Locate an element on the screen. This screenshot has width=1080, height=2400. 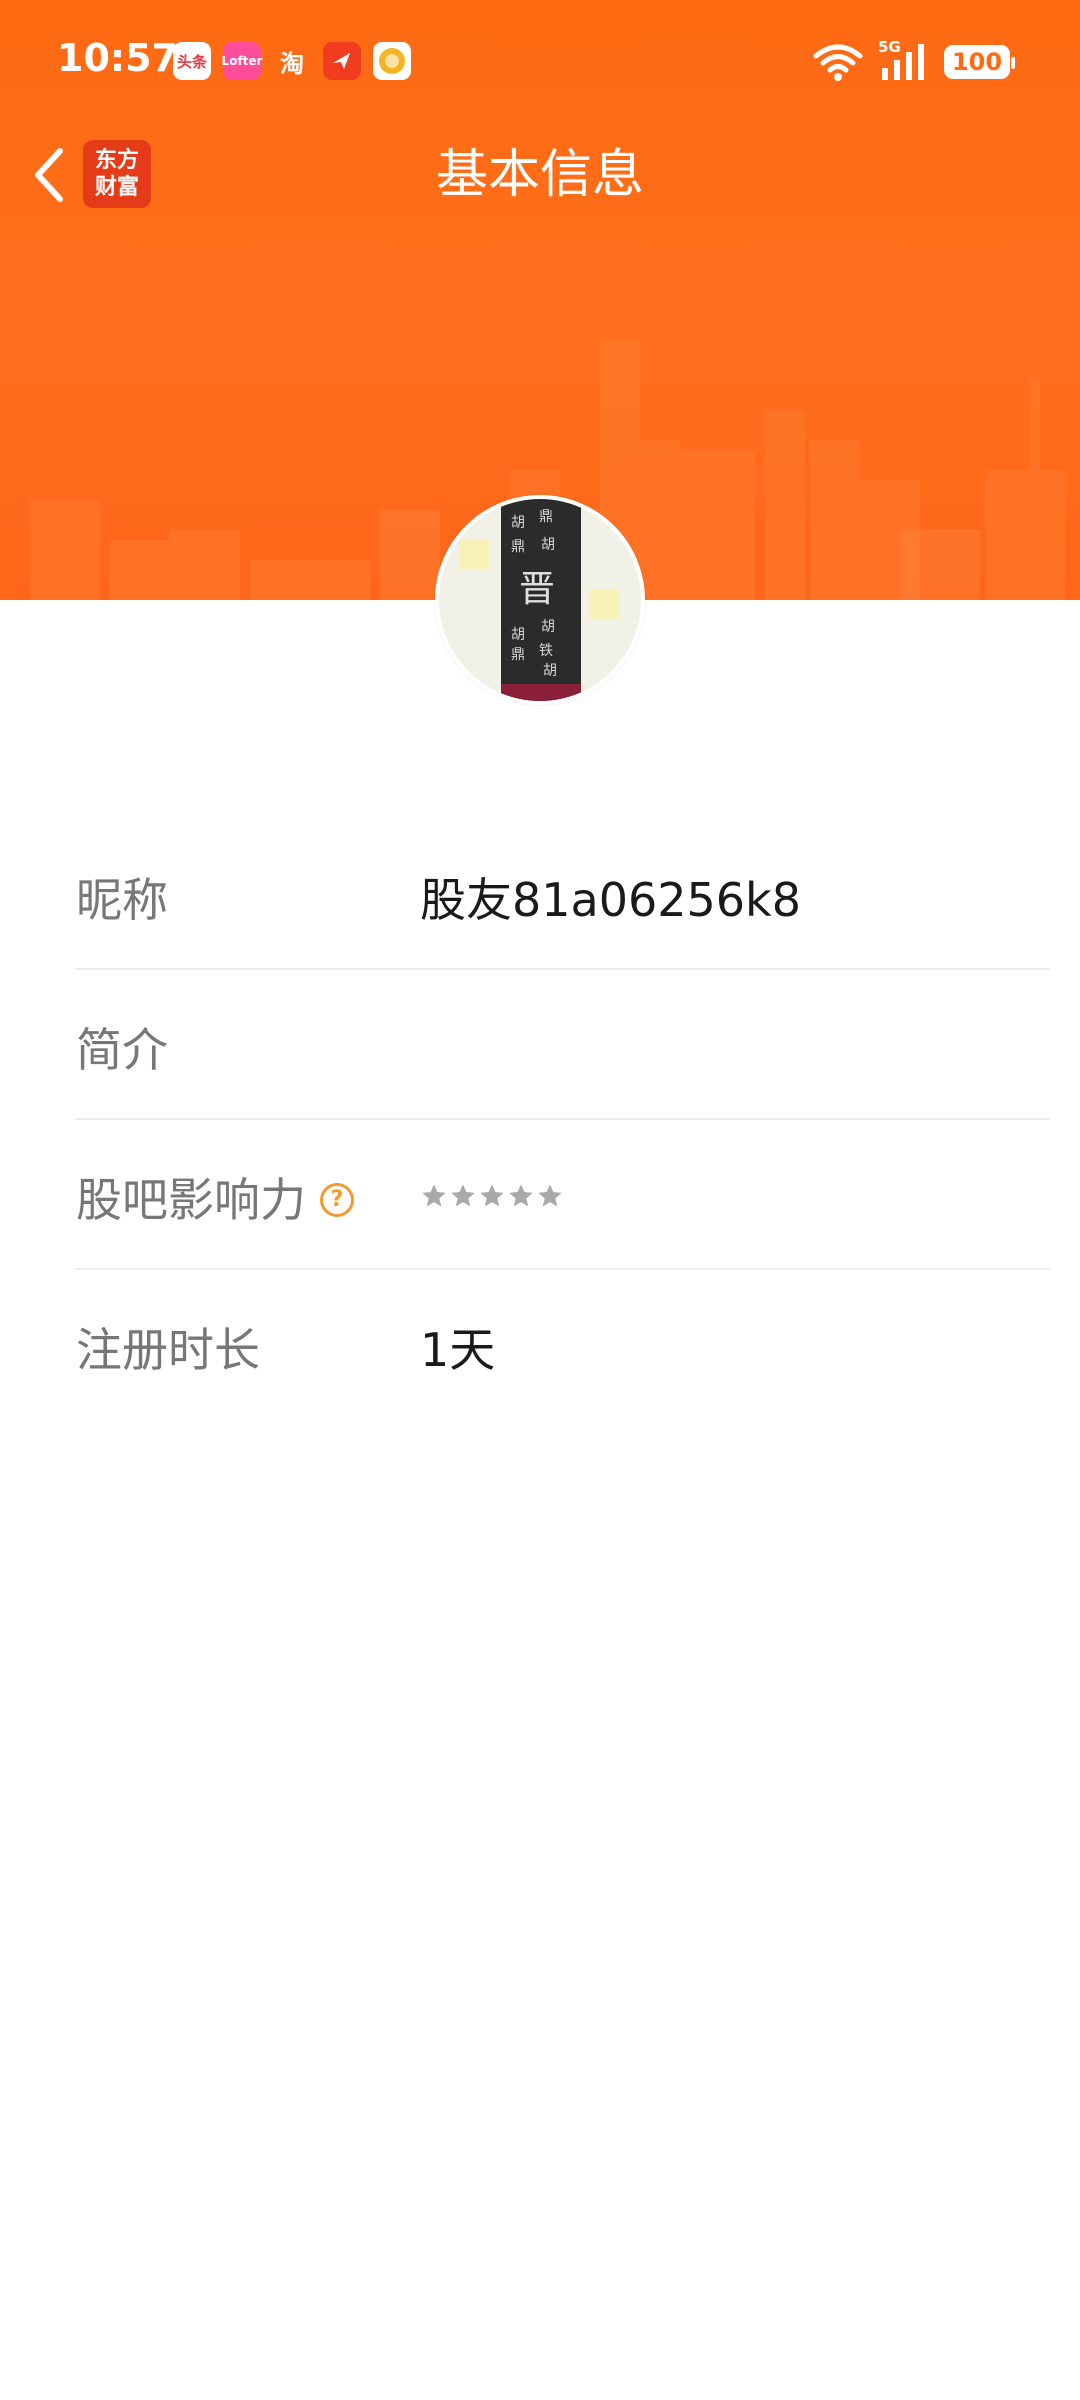
battery-icon: 100 is located at coordinates (979, 62).